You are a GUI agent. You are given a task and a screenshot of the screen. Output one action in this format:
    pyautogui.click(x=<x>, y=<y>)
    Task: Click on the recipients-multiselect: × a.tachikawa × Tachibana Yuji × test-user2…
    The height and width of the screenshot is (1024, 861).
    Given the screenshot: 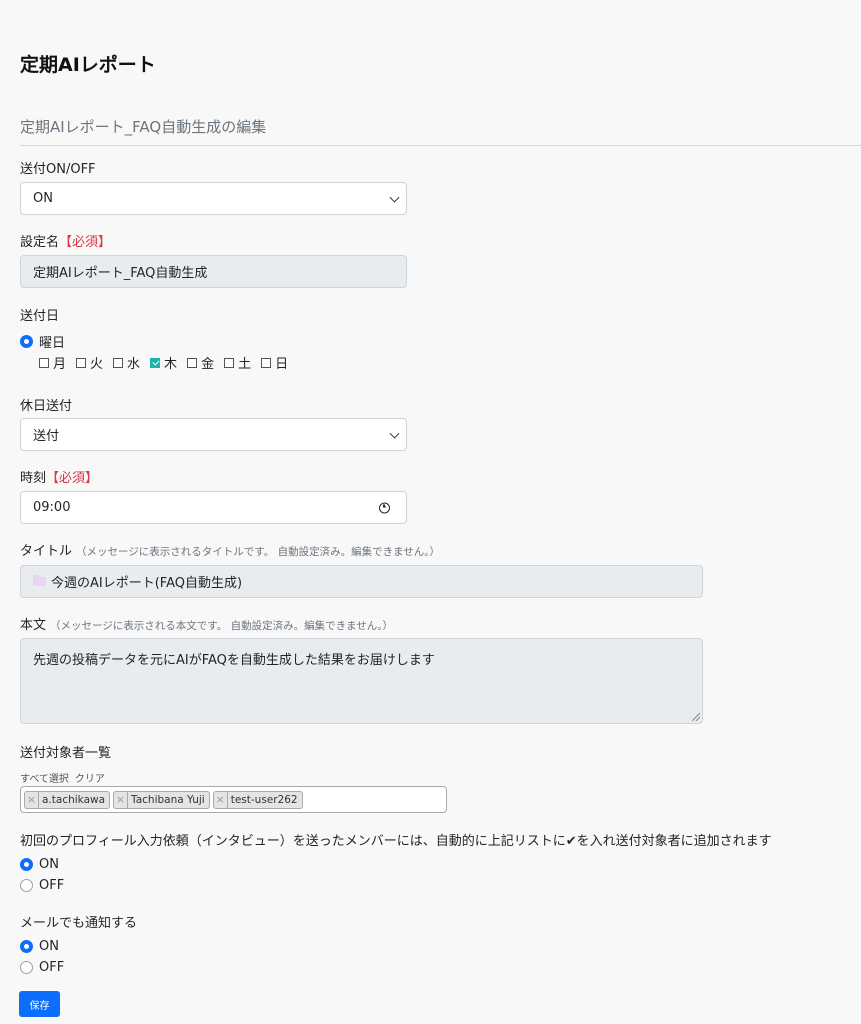 What is the action you would take?
    pyautogui.click(x=233, y=799)
    